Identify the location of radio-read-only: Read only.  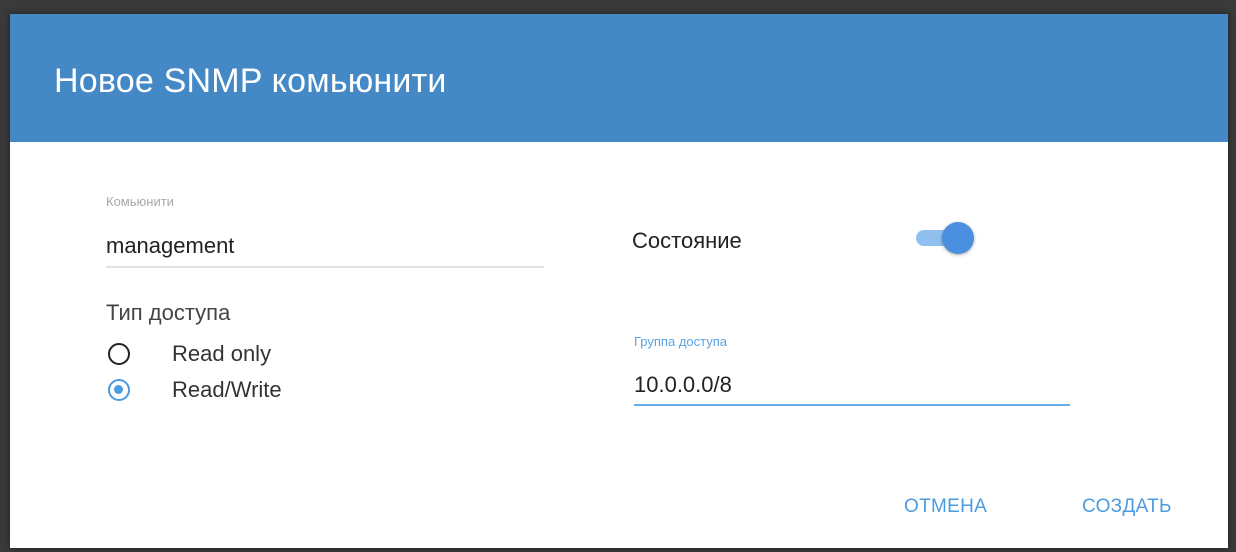
(189, 354).